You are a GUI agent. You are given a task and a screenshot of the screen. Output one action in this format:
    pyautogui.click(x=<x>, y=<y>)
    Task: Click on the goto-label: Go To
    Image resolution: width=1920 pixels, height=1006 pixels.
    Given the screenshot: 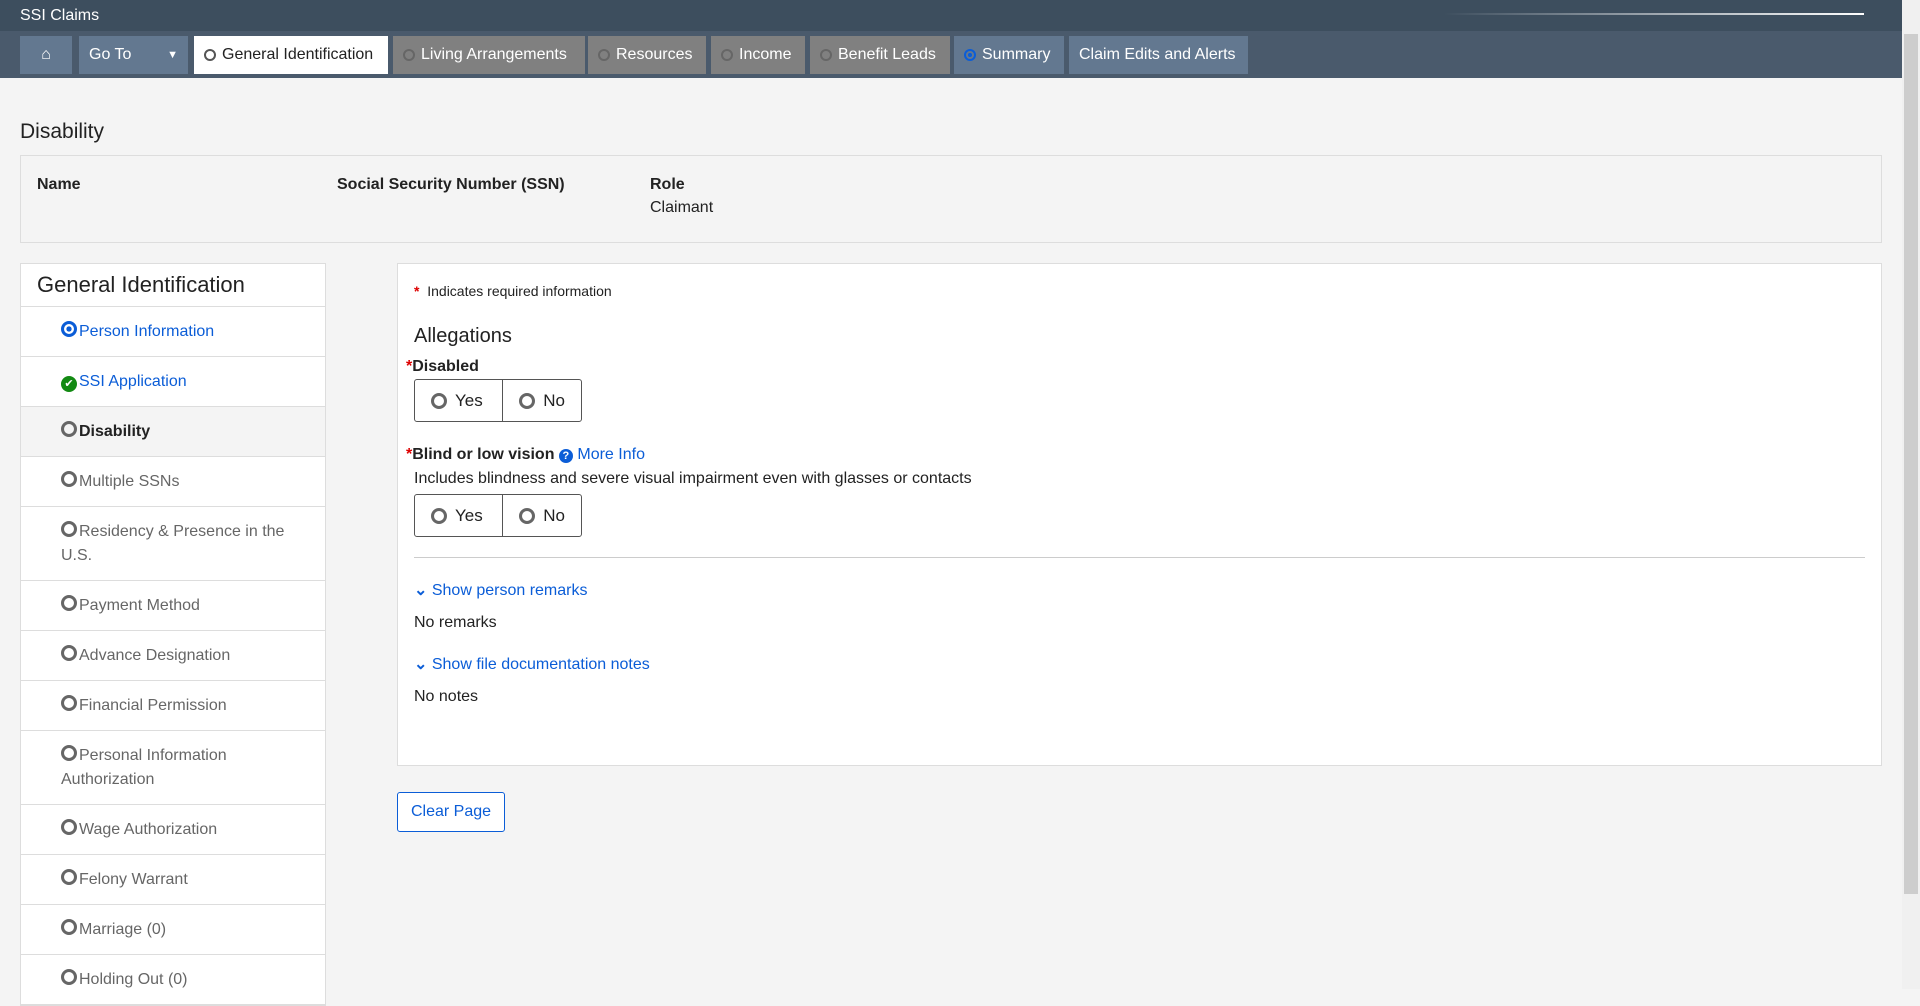 What is the action you would take?
    pyautogui.click(x=110, y=54)
    